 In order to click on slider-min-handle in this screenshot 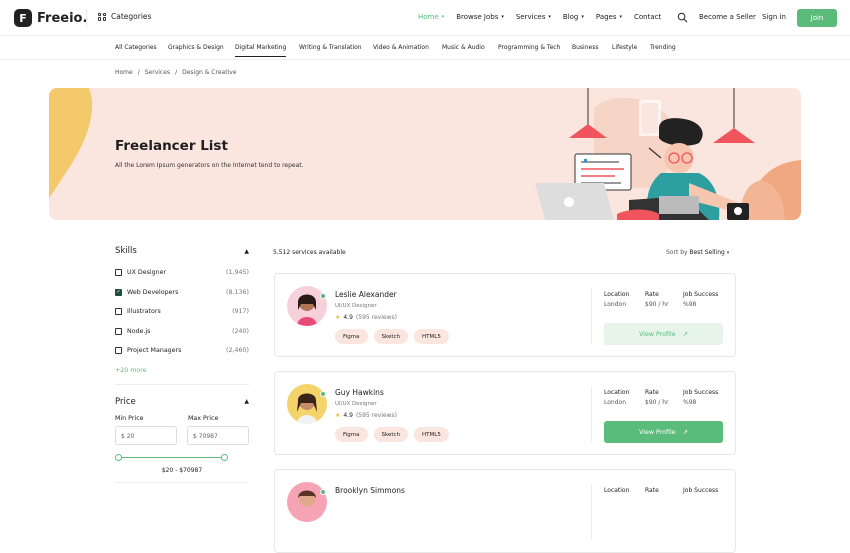, I will do `click(118, 457)`.